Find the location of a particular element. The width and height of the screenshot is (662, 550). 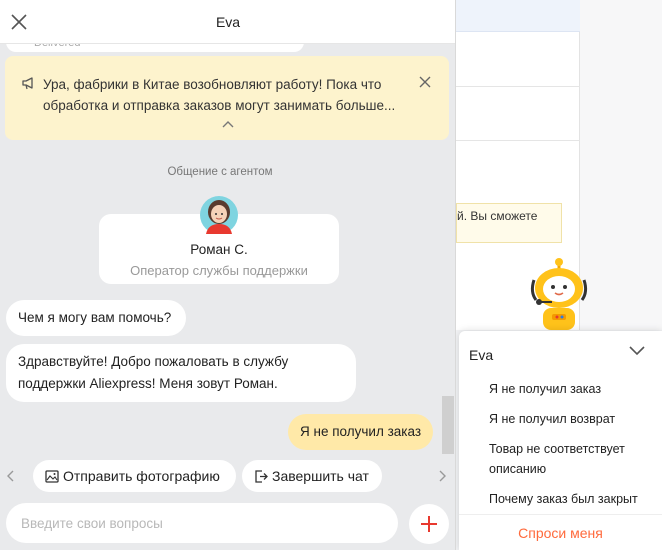

chevron-up-icon is located at coordinates (228, 124).